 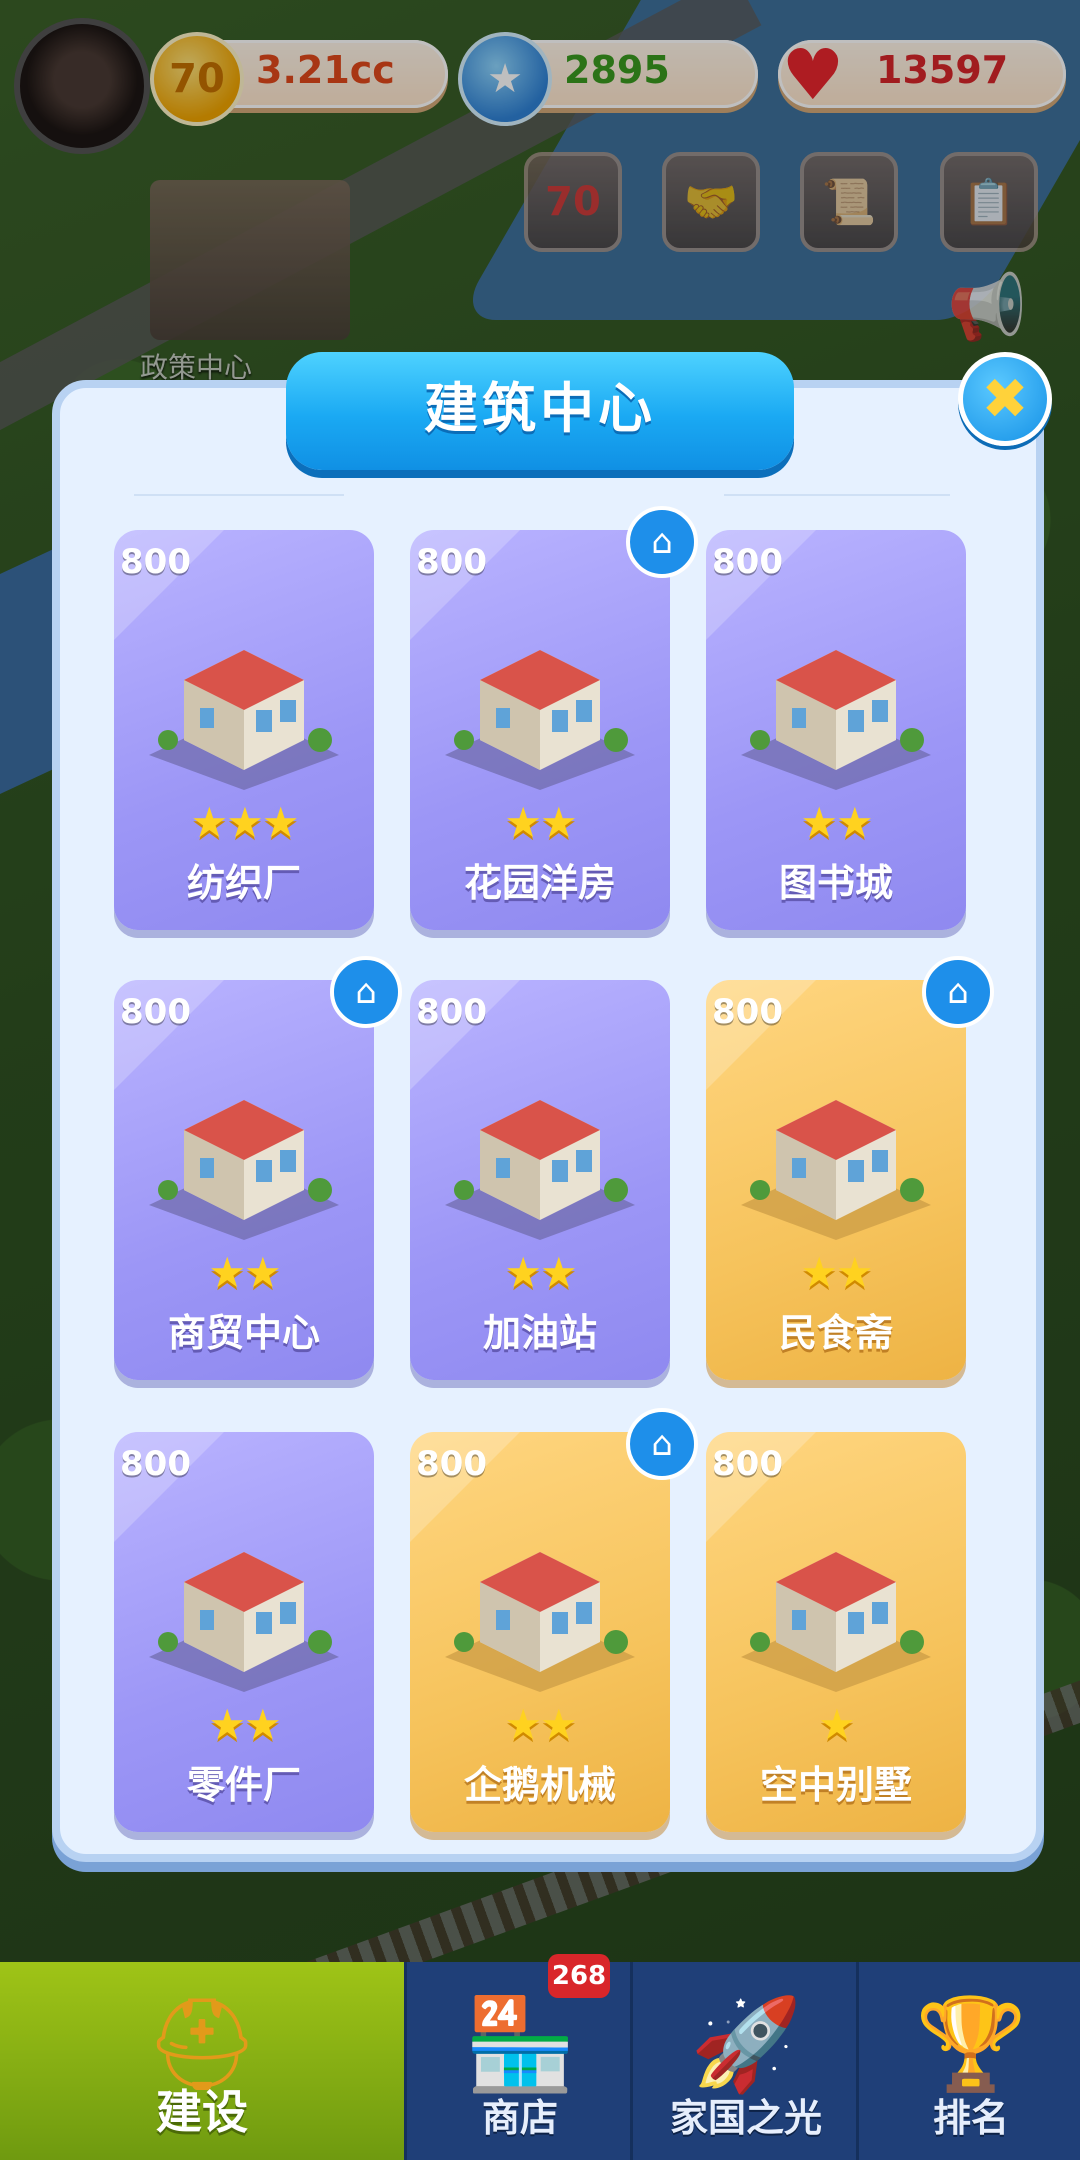 What do you see at coordinates (540, 1622) in the screenshot?
I see `tower-icon` at bounding box center [540, 1622].